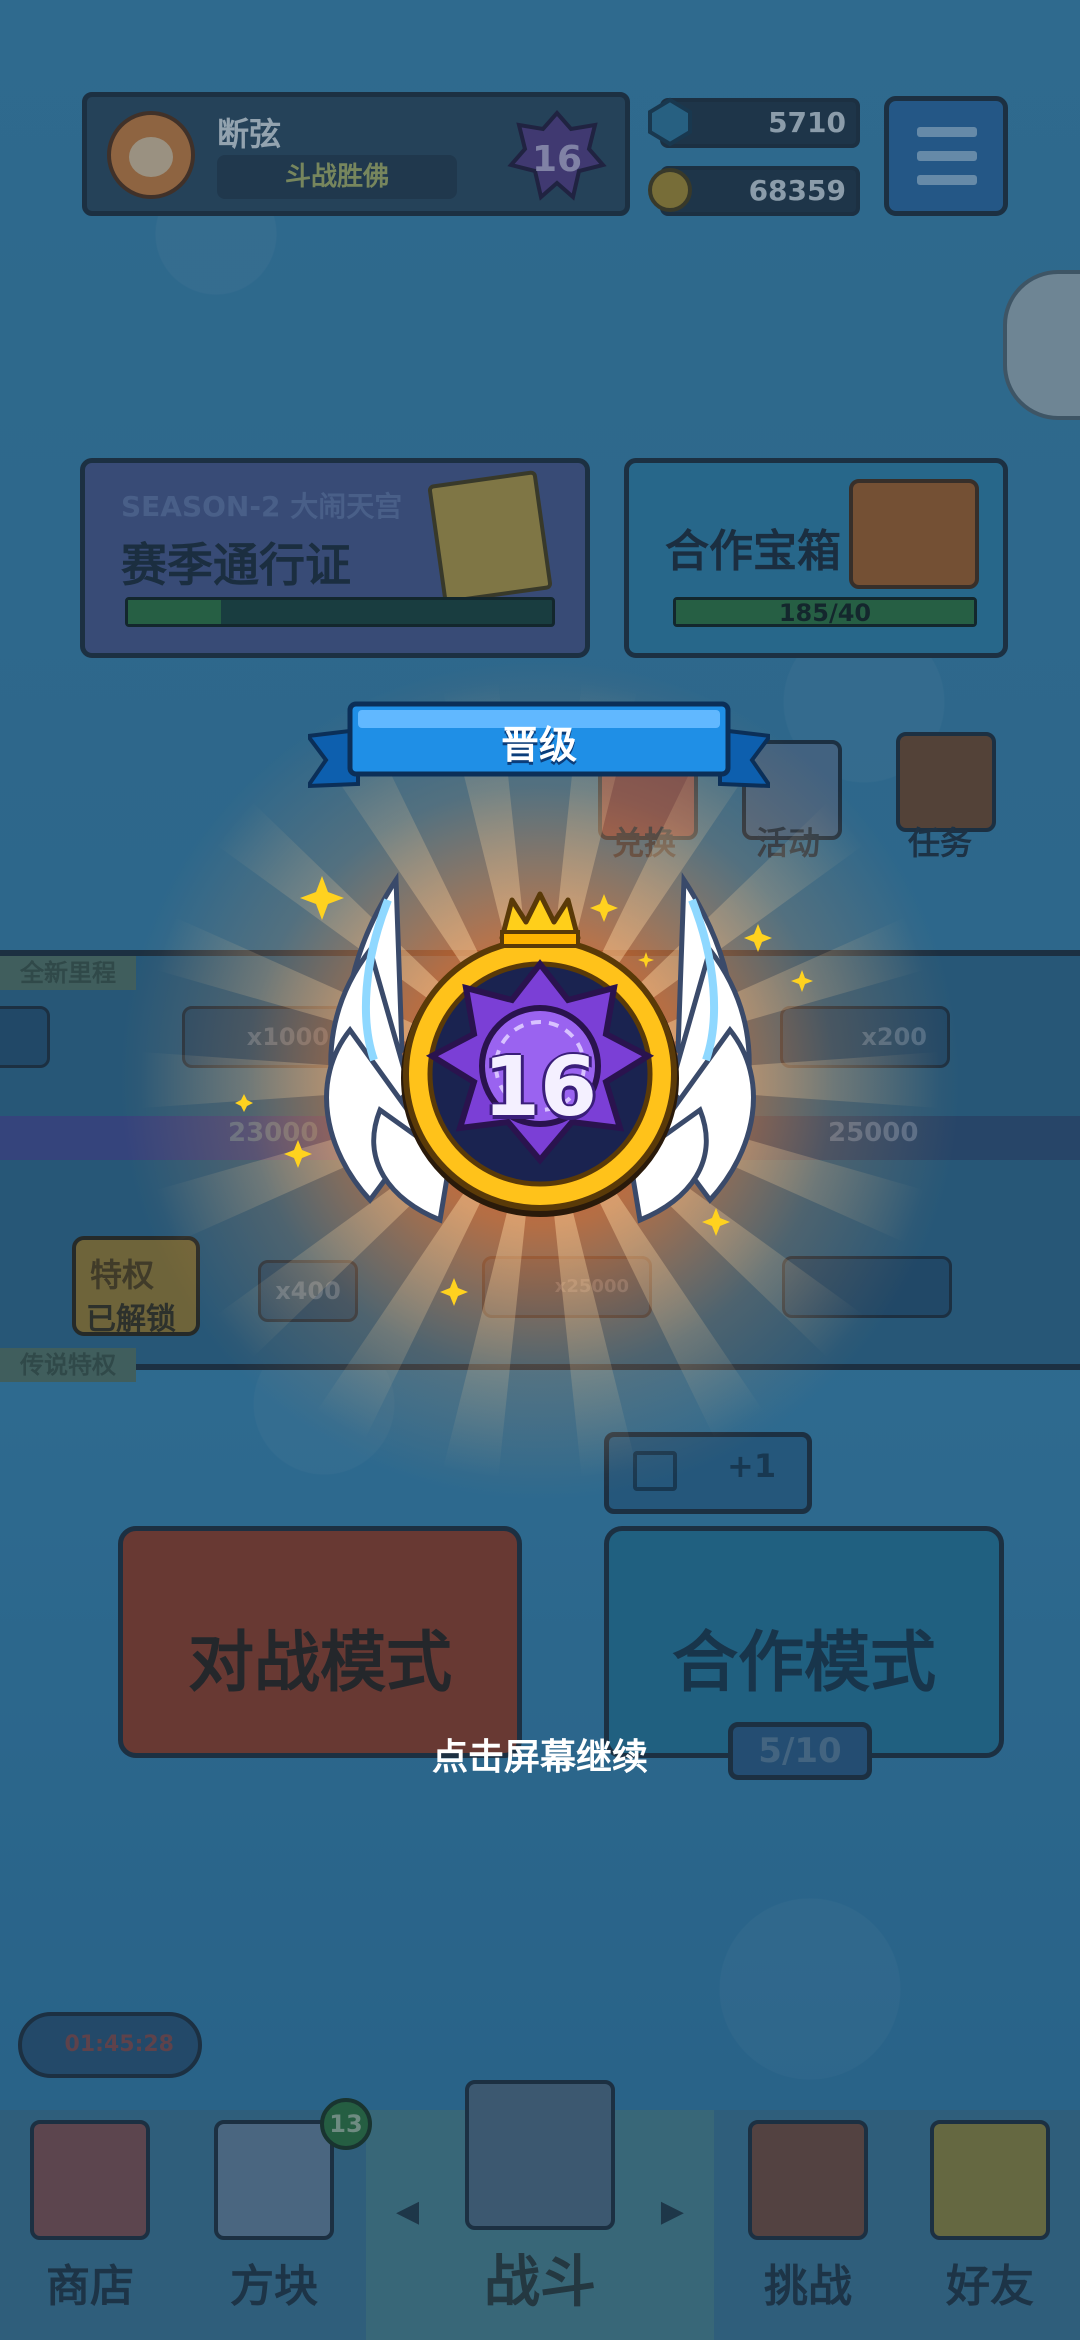 This screenshot has width=1080, height=2340. I want to click on sparkles-layer, so click(524, 1091).